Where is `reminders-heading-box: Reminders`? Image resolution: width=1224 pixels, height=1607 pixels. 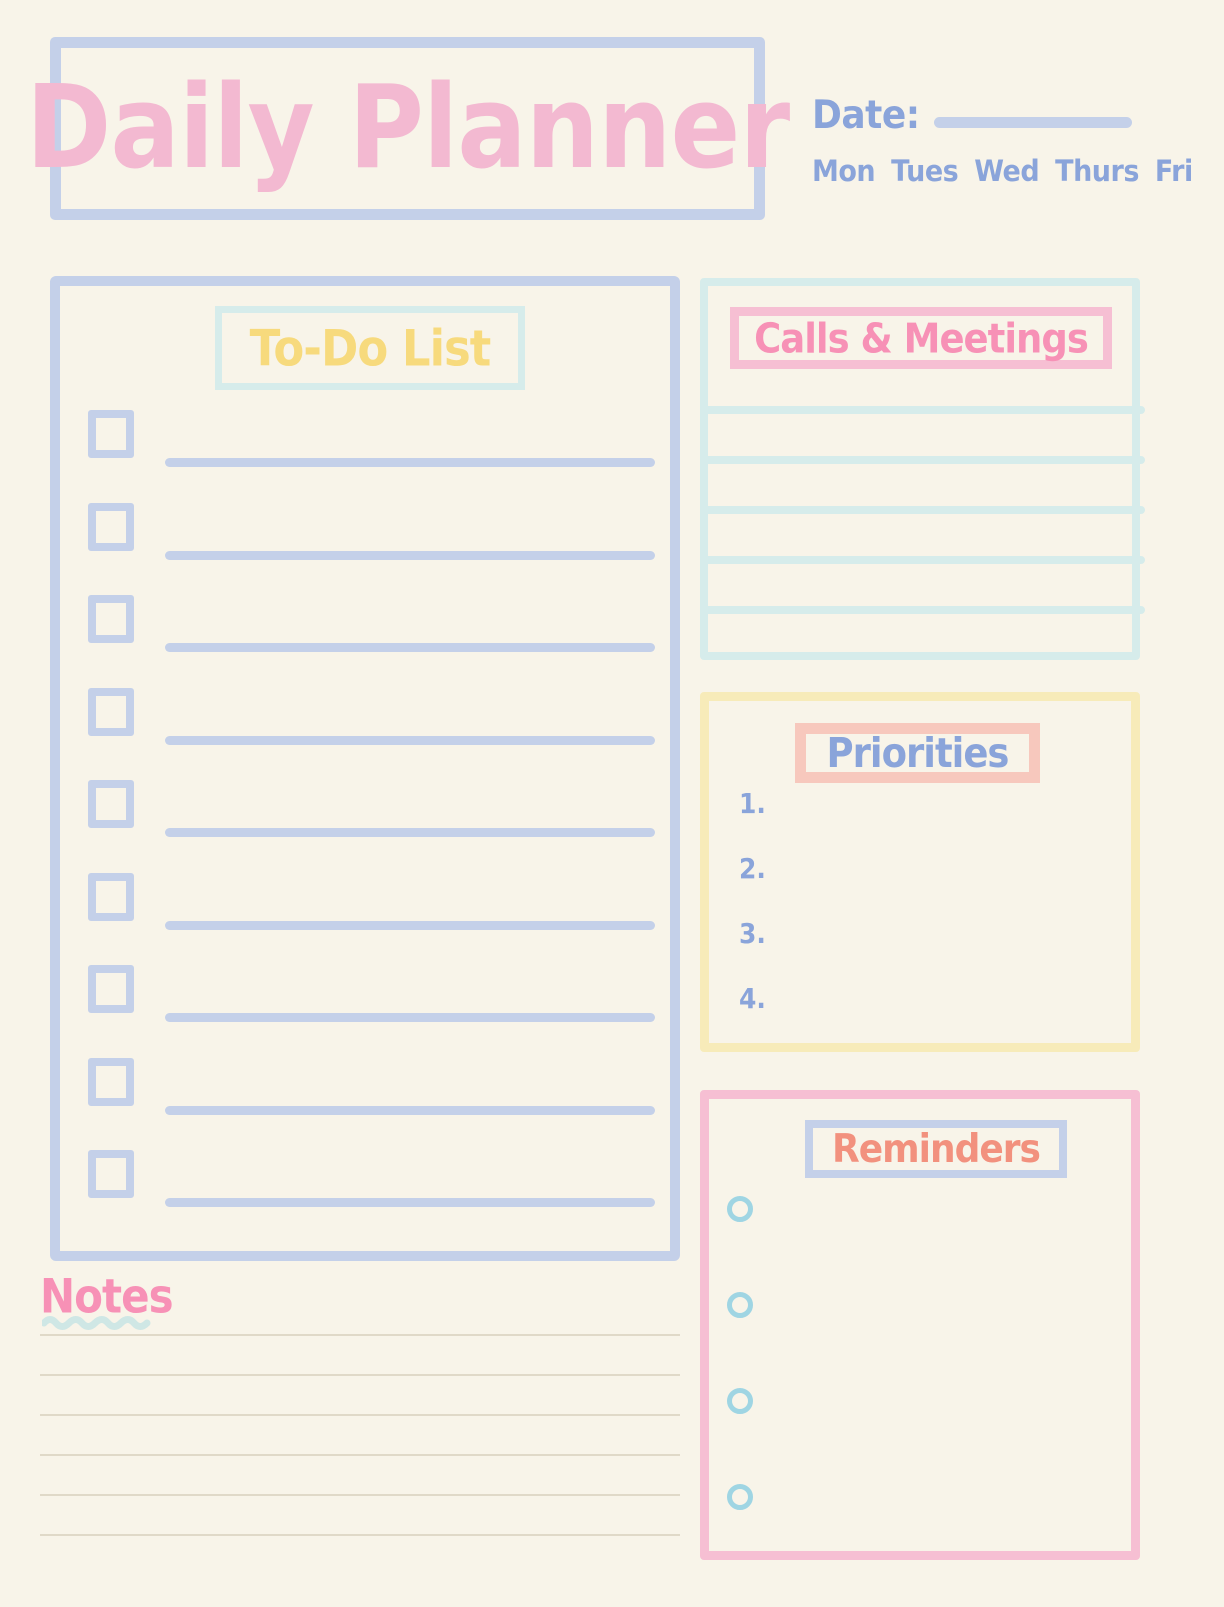
reminders-heading-box: Reminders is located at coordinates (936, 1149).